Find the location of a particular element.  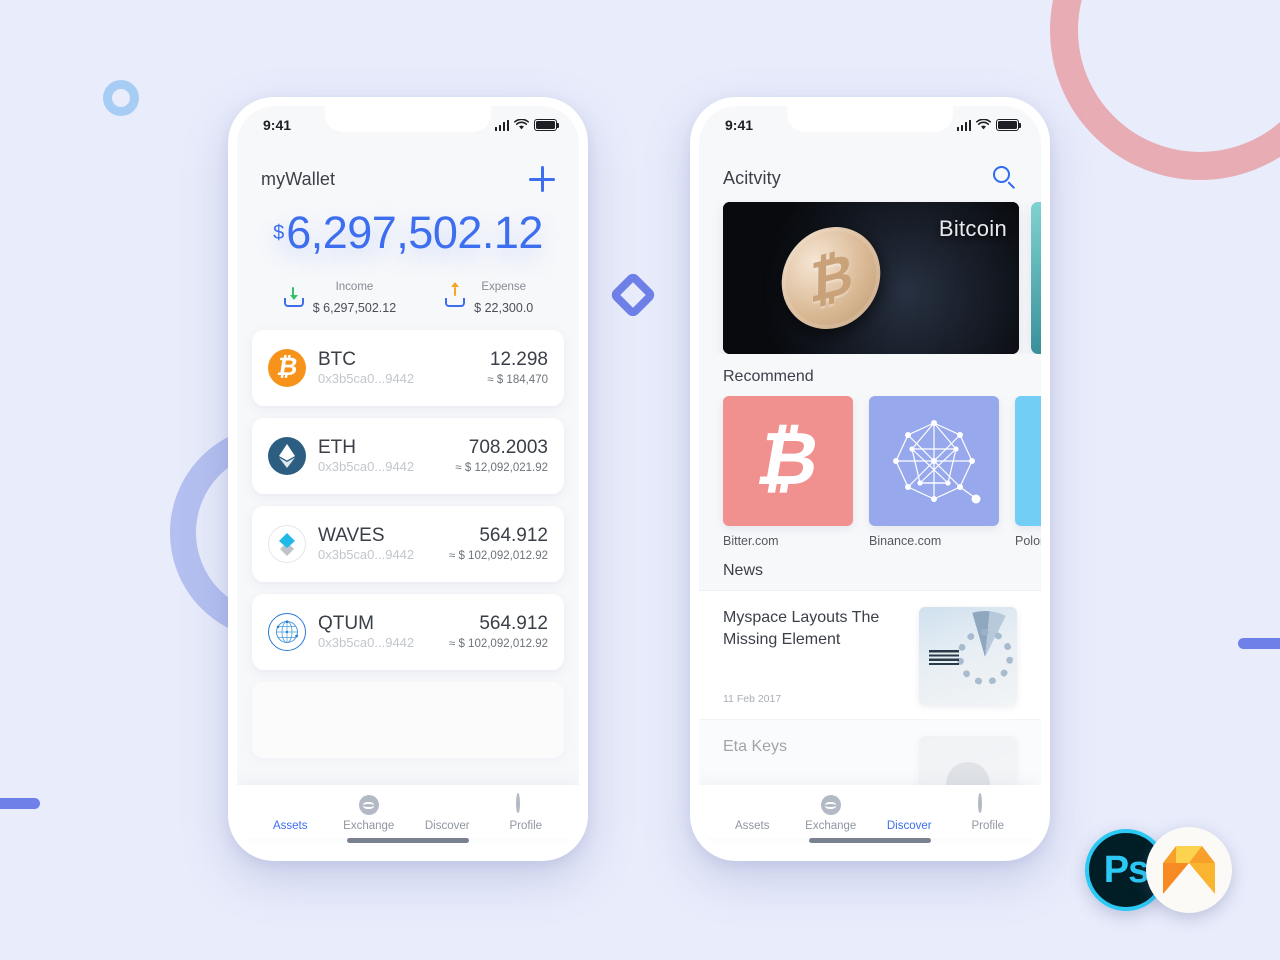

expense-value: $ 22,300.0 is located at coordinates (504, 307).